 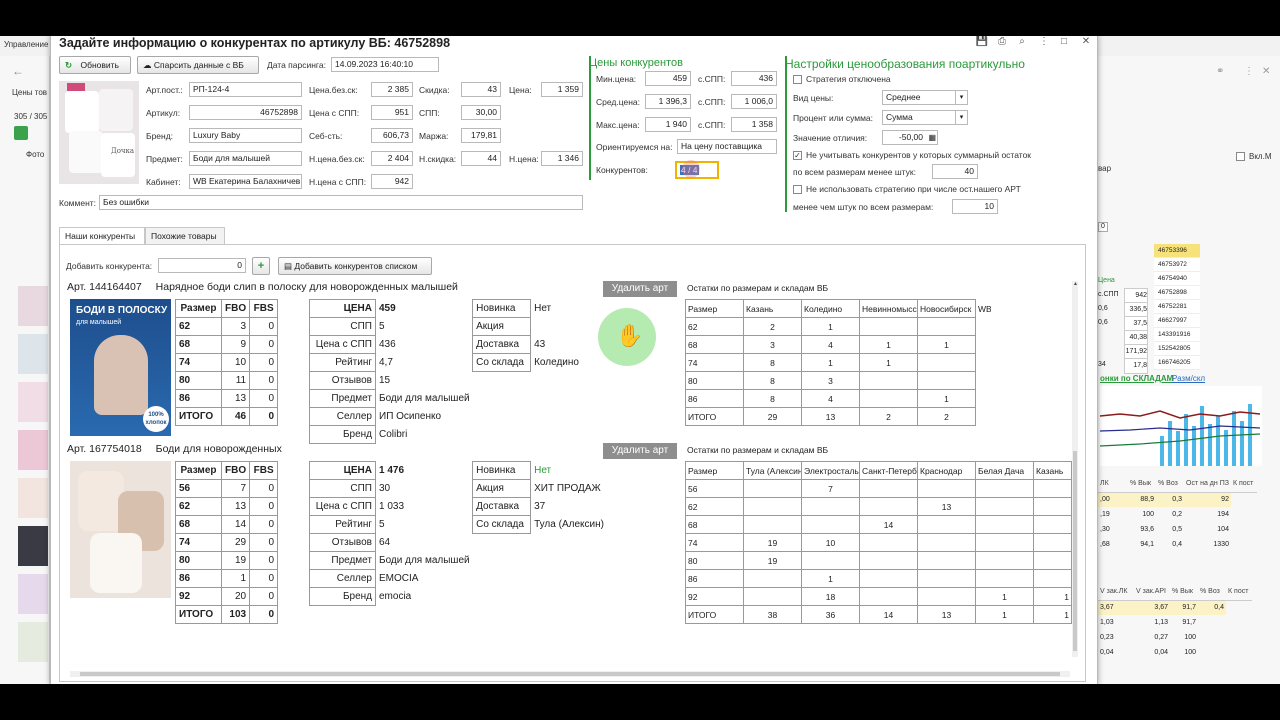 I want to click on table-row: ,19 100 0,2 194, so click(x=1177, y=514).